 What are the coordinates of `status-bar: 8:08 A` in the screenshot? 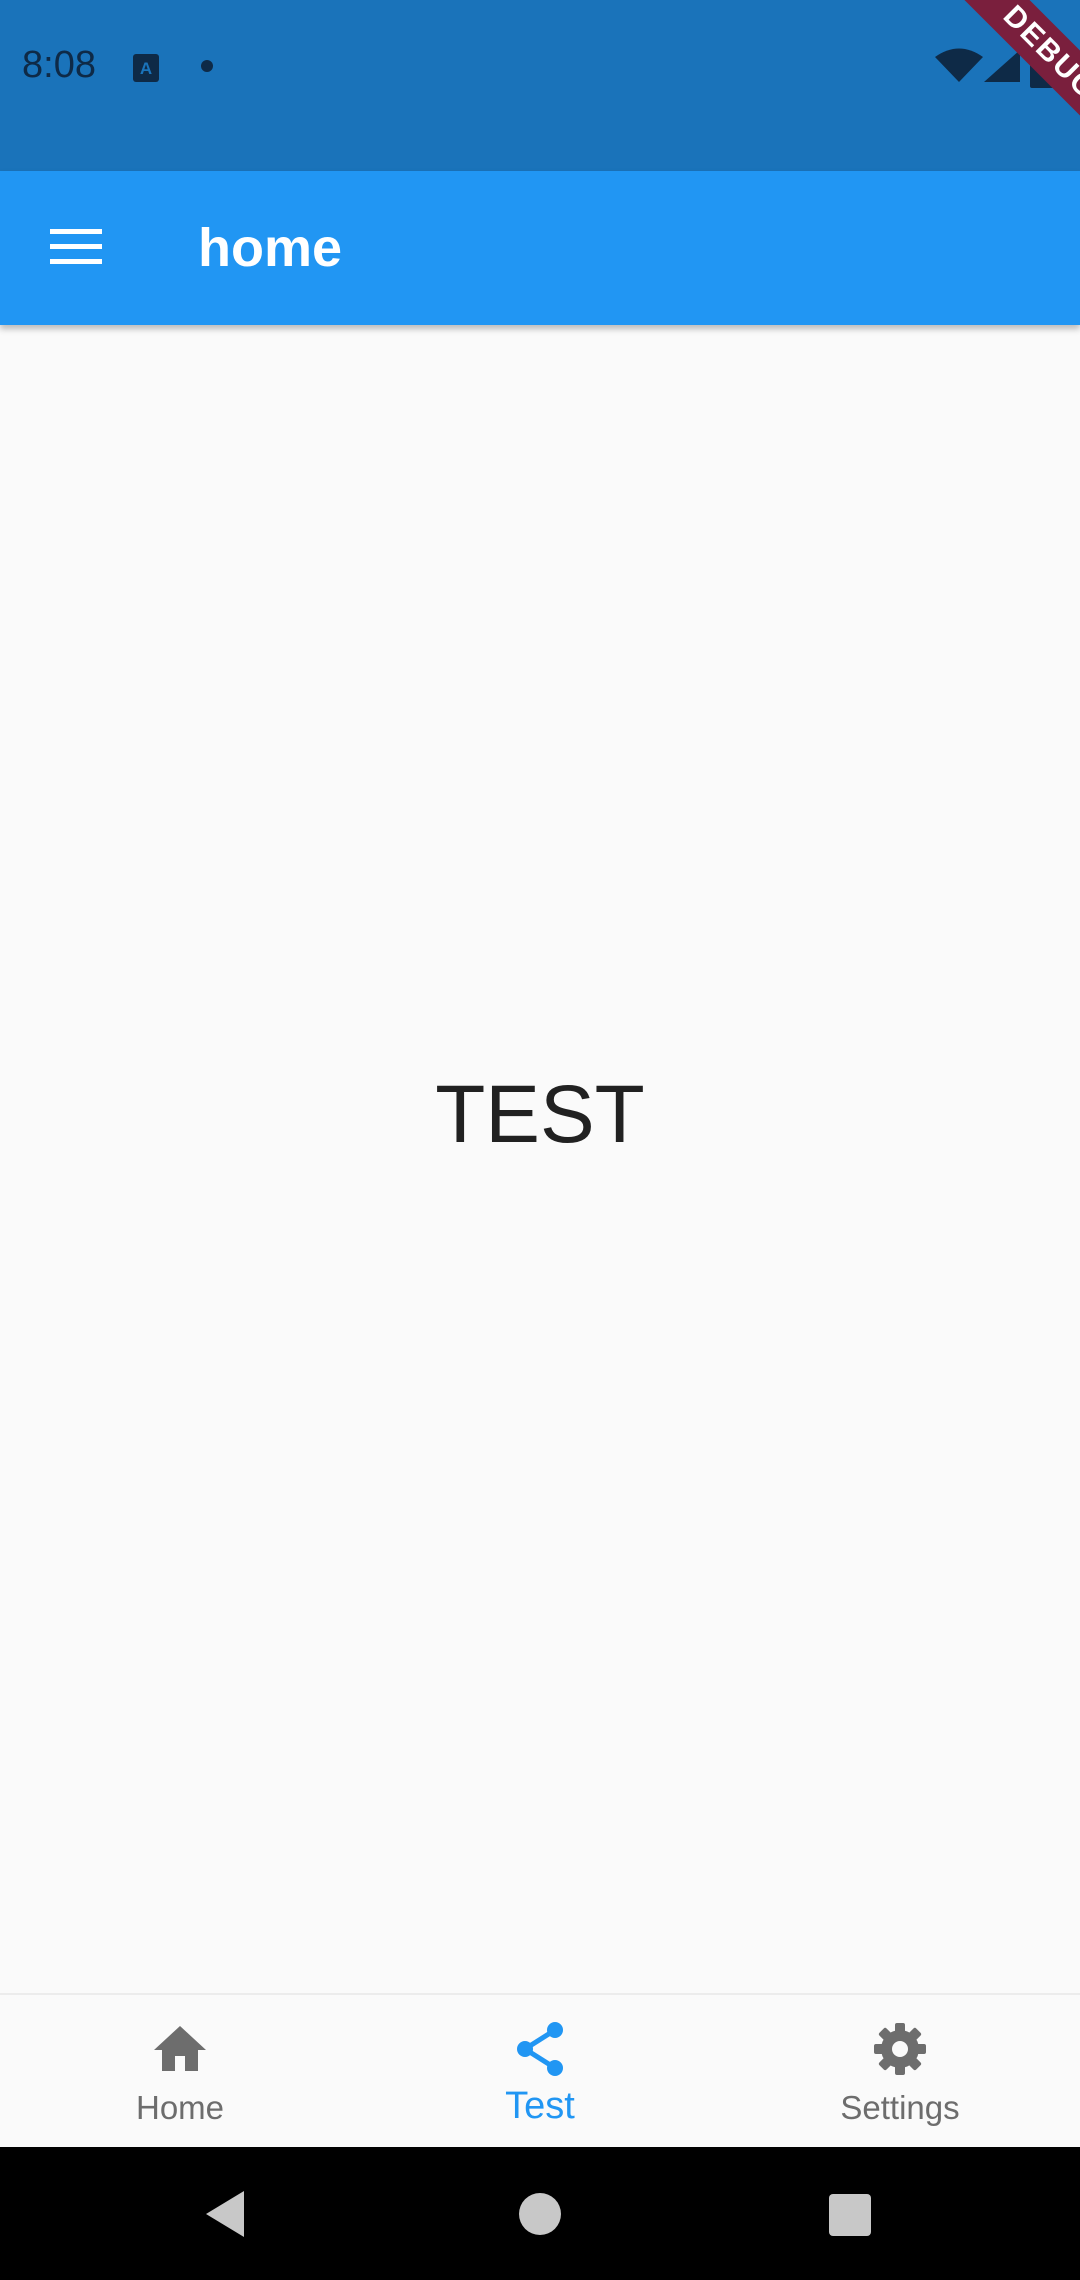 It's located at (540, 85).